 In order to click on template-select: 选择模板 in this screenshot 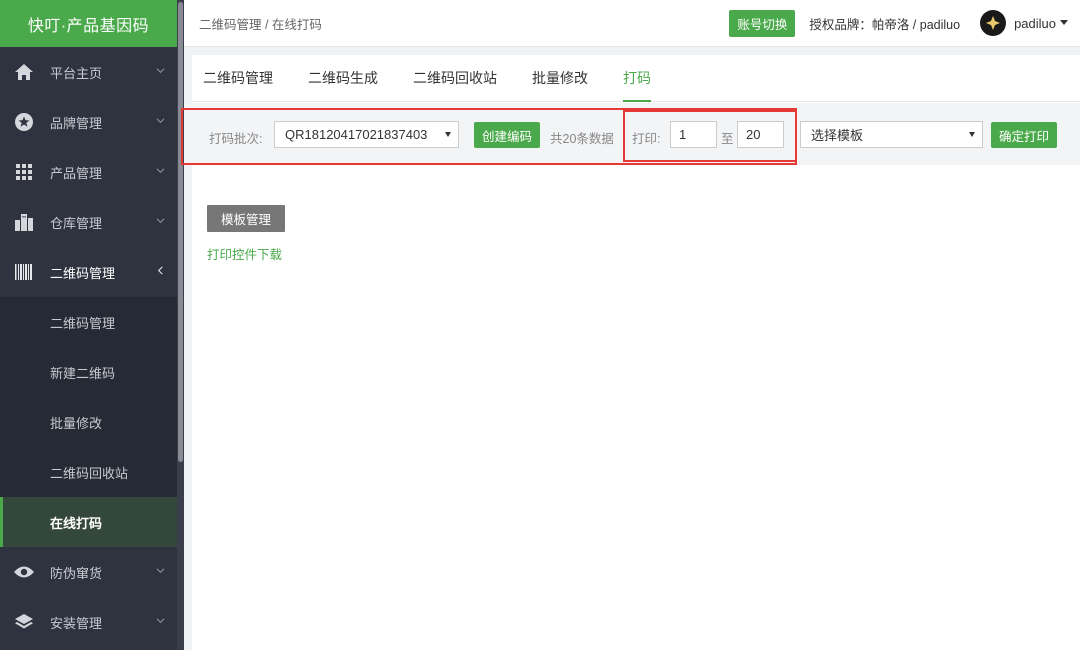, I will do `click(891, 134)`.